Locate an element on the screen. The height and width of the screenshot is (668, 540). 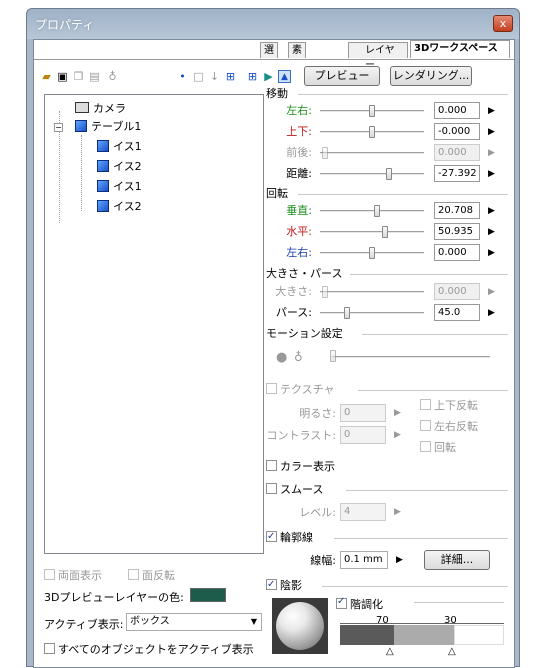
tab-layer: レイヤー is located at coordinates (378, 56).